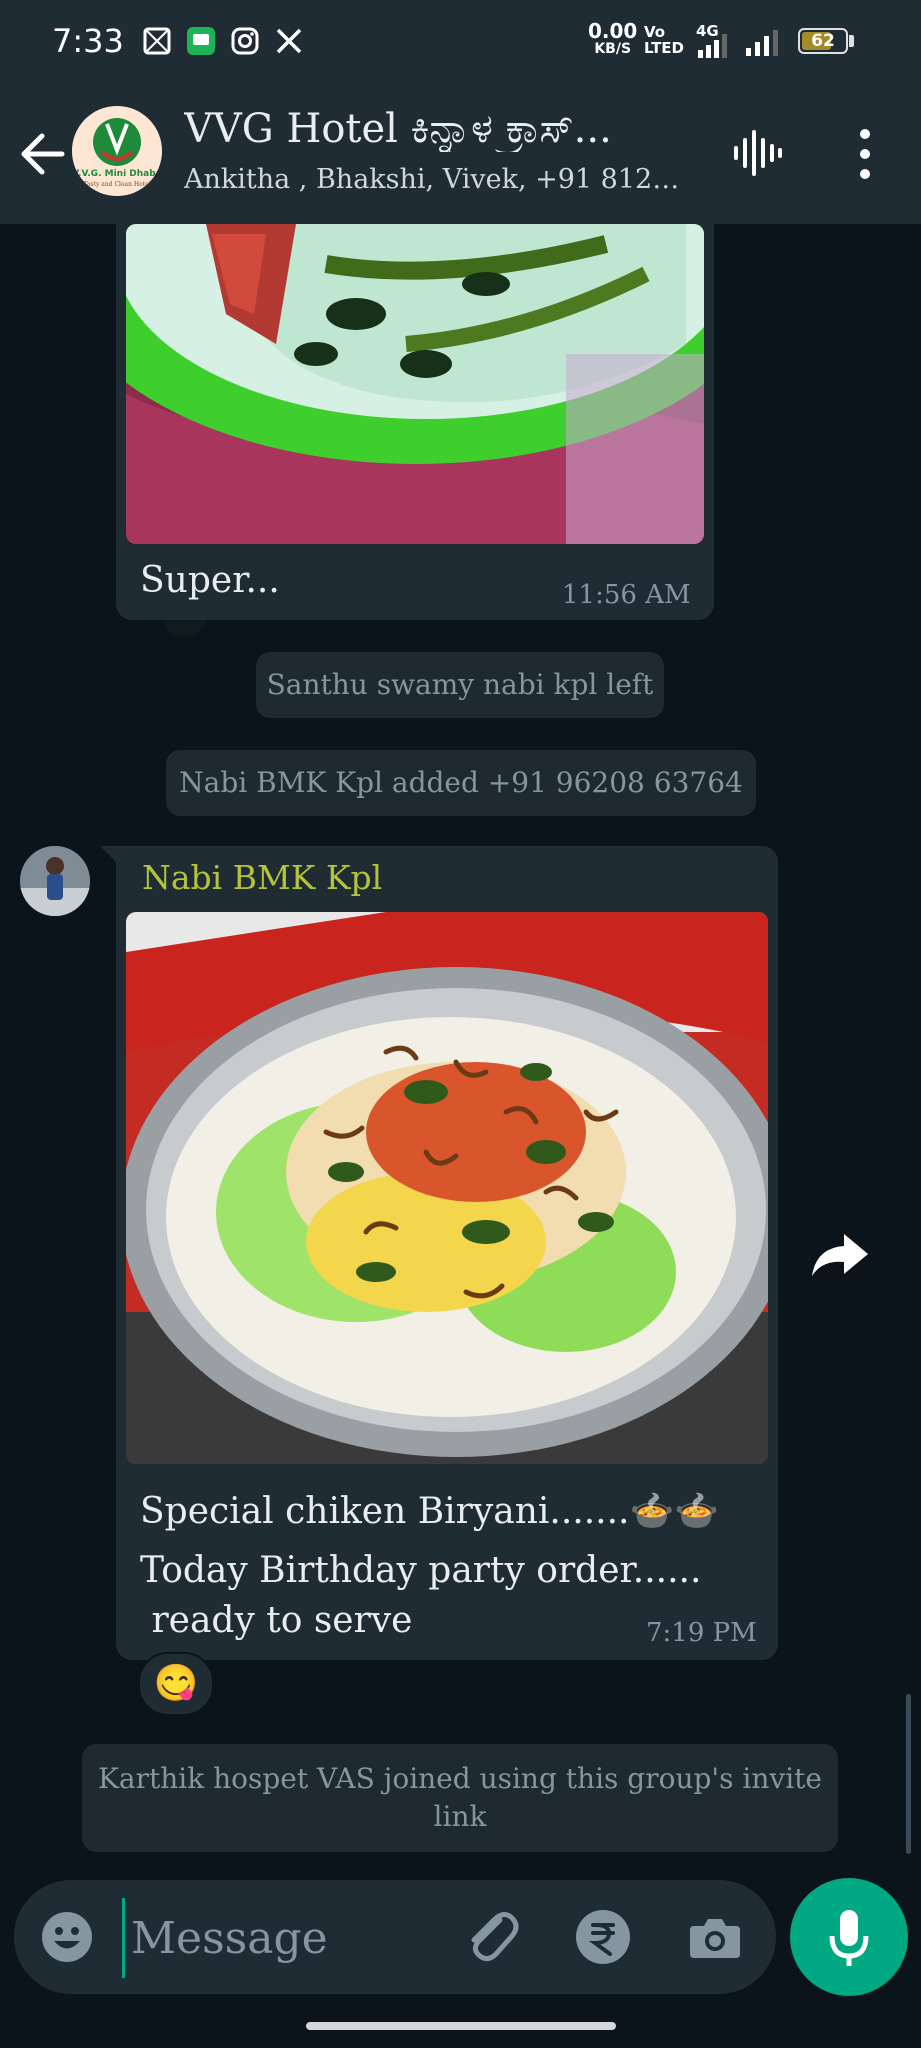 The width and height of the screenshot is (921, 2048). Describe the element at coordinates (601, 1939) in the screenshot. I see `rupee-icon` at that location.